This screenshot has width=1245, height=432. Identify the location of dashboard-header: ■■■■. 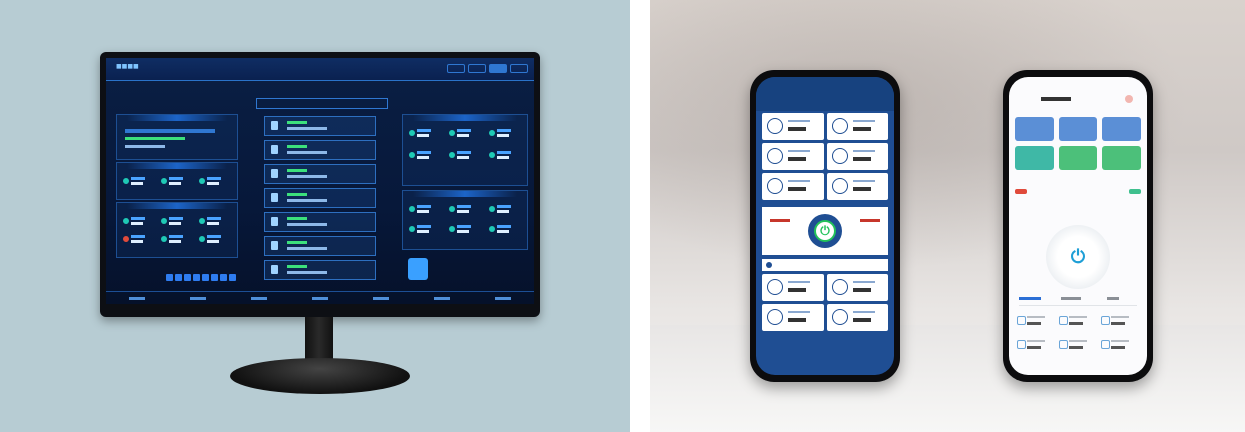
(320, 69).